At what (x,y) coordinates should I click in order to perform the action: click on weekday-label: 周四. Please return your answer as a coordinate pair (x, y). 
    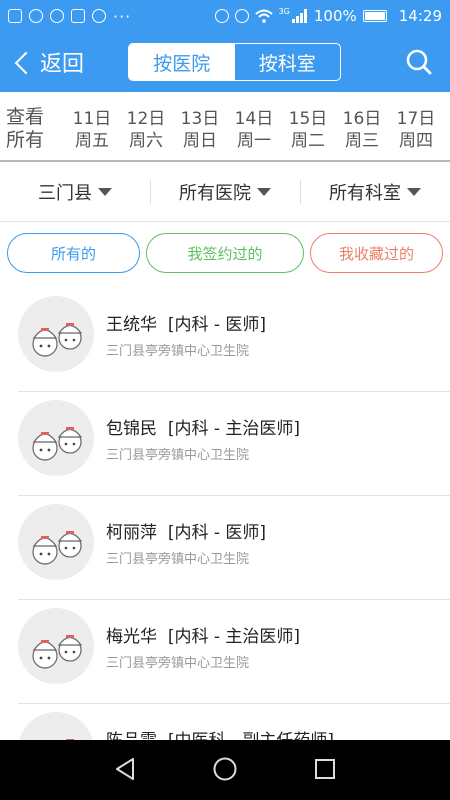
    Looking at the image, I should click on (416, 141).